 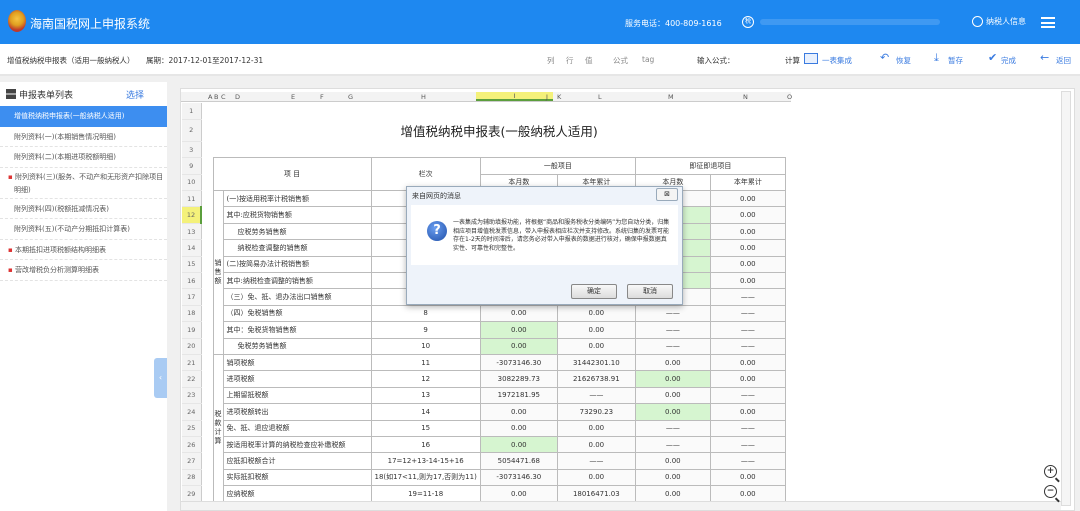 I want to click on column-header: B, so click(x=216, y=97).